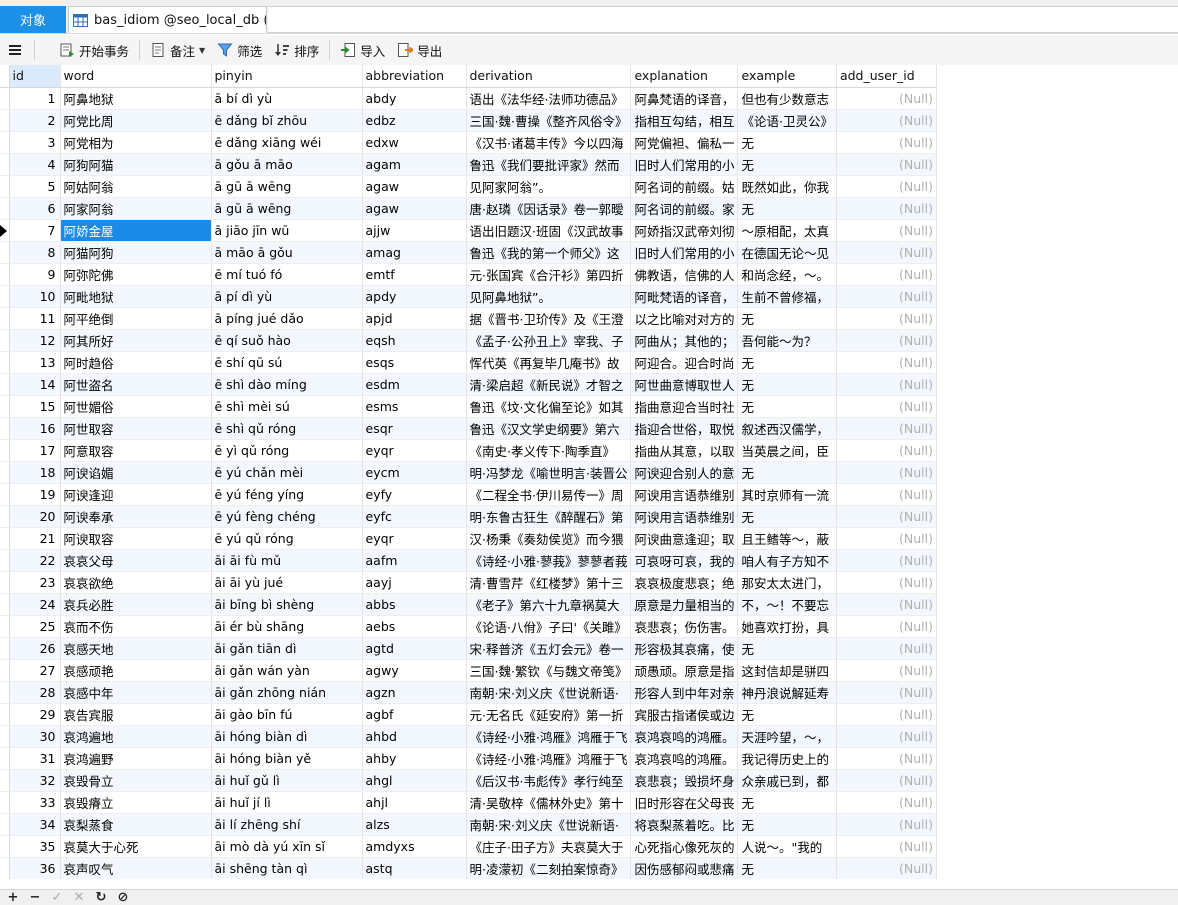 The image size is (1178, 905). Describe the element at coordinates (287, 846) in the screenshot. I see `cell-pinyin: āi mò dà yú xīn sǐ` at that location.